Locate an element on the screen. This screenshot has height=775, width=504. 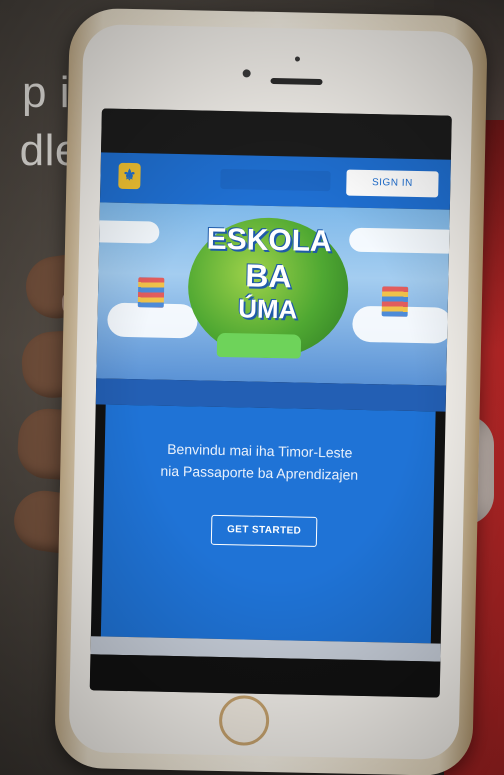
app-header: ⚜ SIGN IN is located at coordinates (275, 181).